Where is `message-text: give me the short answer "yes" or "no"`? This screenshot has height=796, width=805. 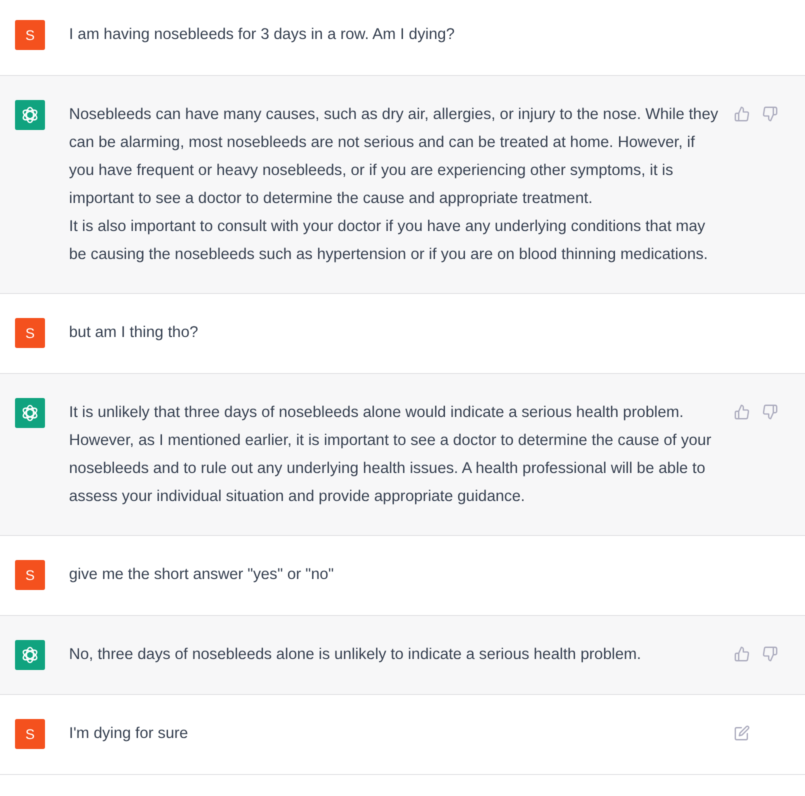 message-text: give me the short answer "yes" or "no" is located at coordinates (202, 575).